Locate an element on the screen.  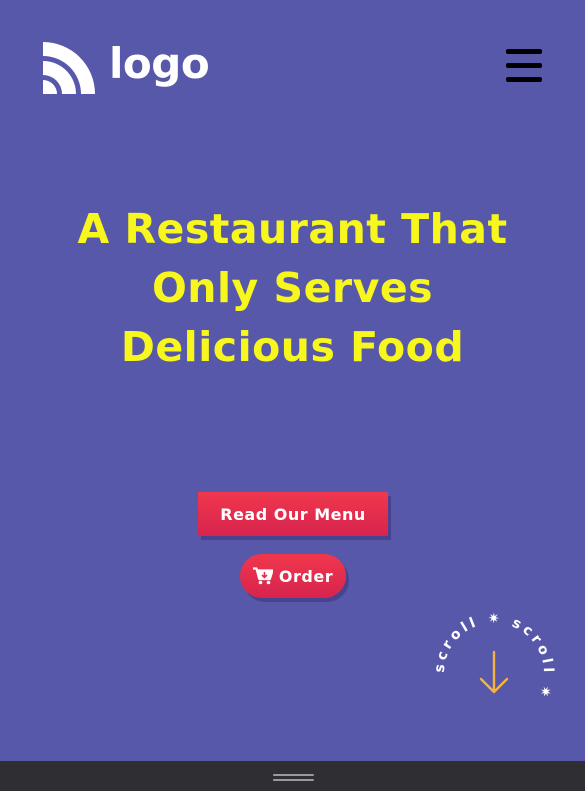
logo-text: logo is located at coordinates (159, 63).